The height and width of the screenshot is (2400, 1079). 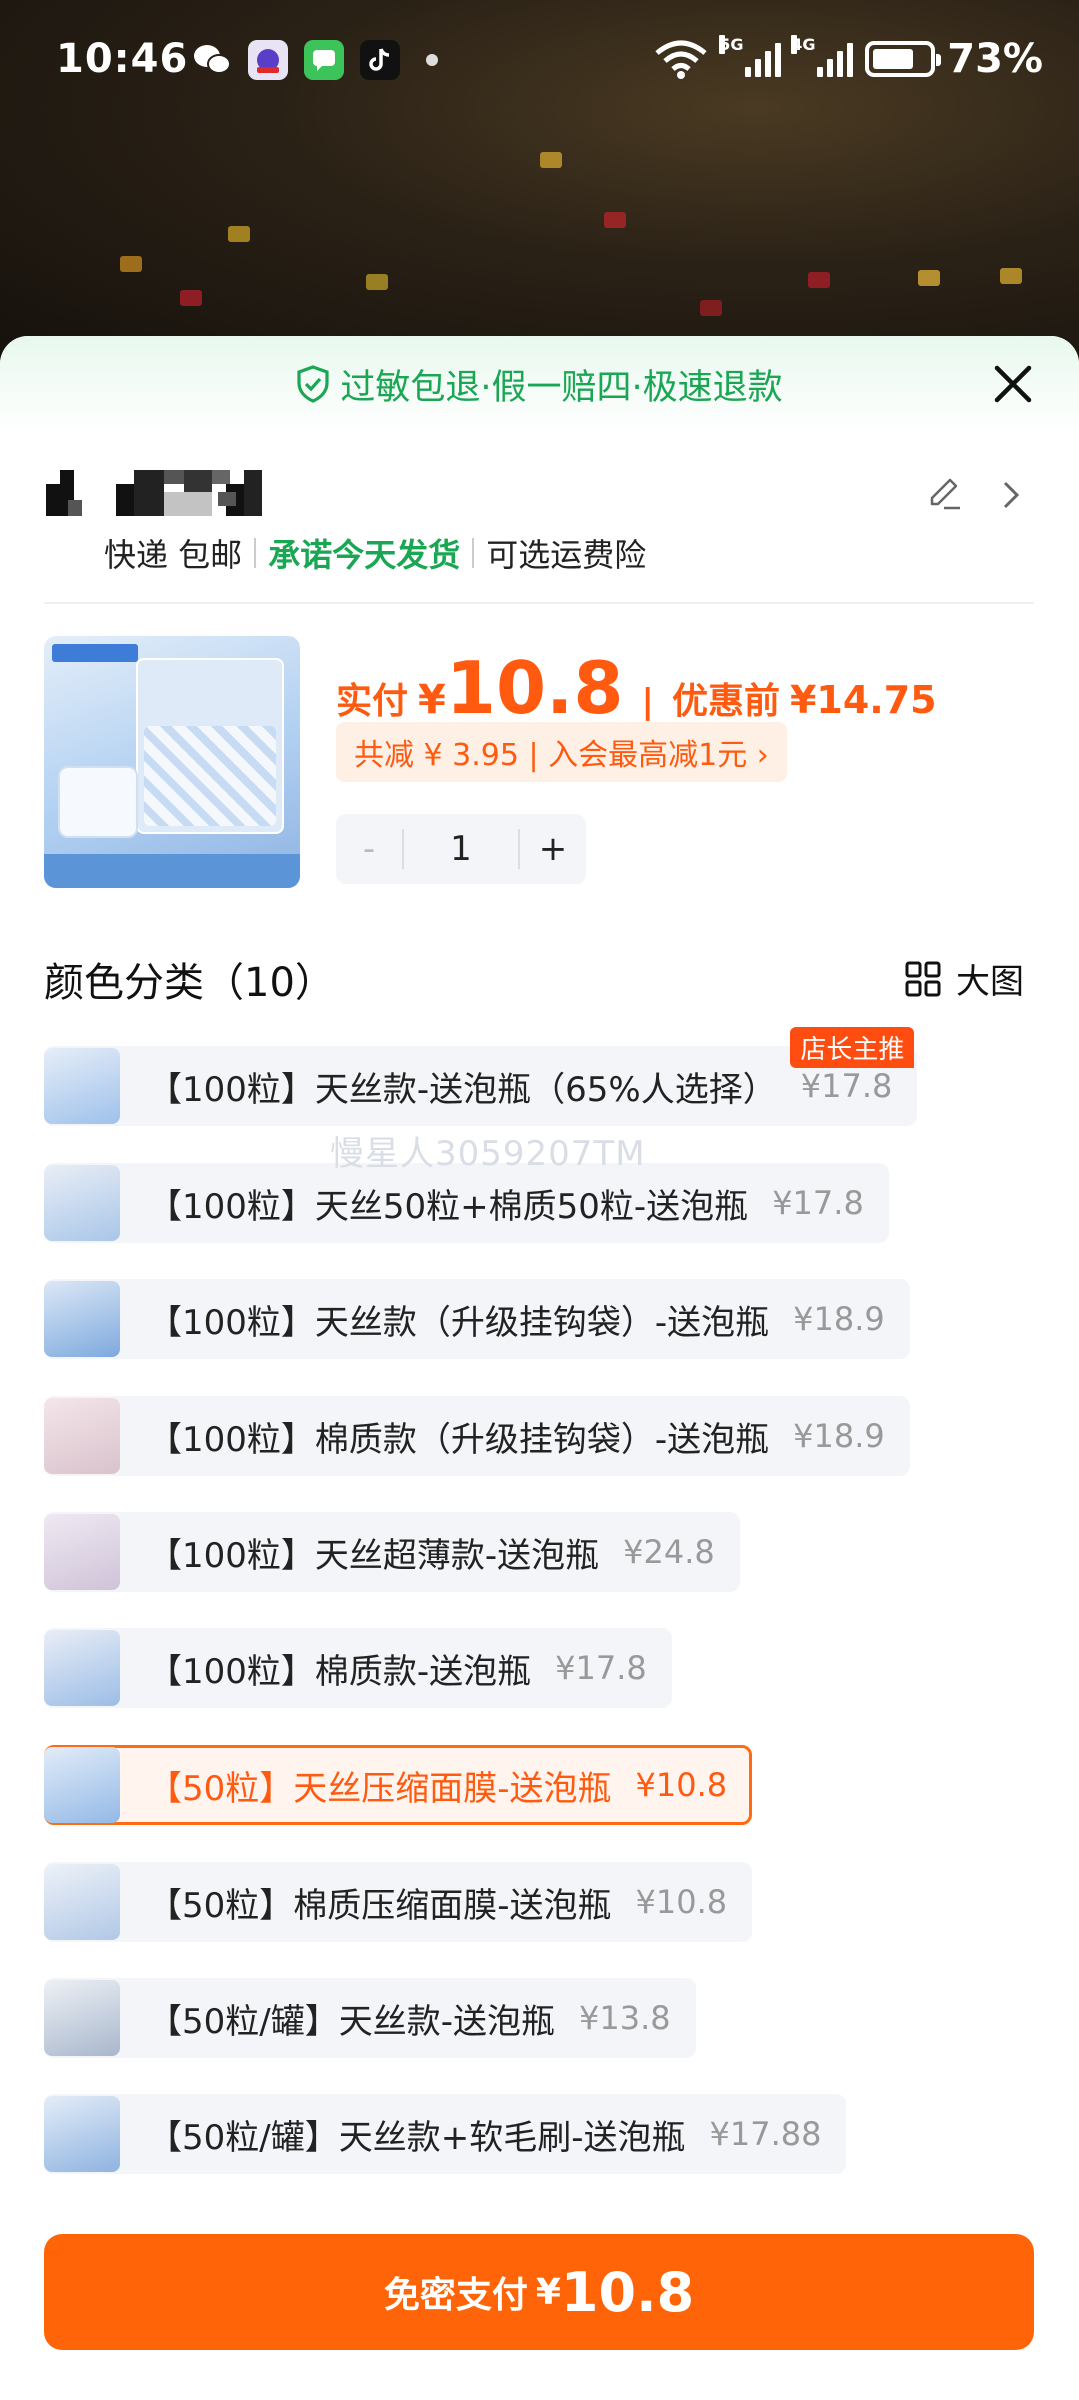 I want to click on clock: 10:46, so click(x=122, y=59).